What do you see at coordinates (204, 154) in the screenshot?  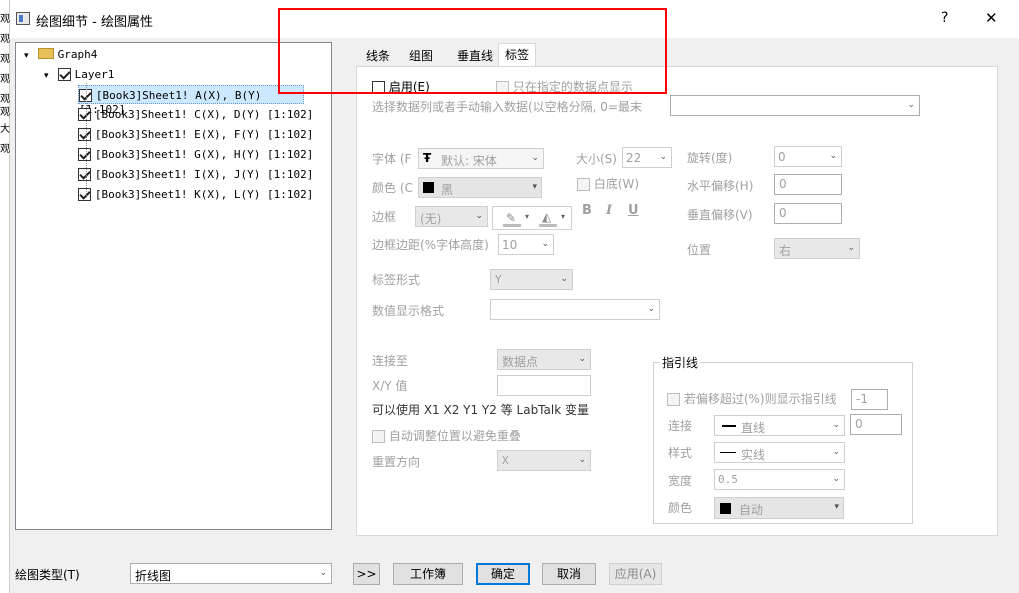 I see `tree-row-label: [Book3]Sheet1! G(X), H(Y) [1:102]` at bounding box center [204, 154].